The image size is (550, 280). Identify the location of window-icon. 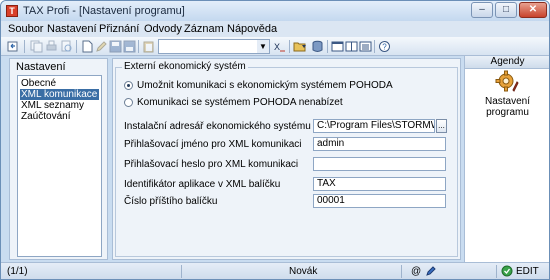
(337, 46).